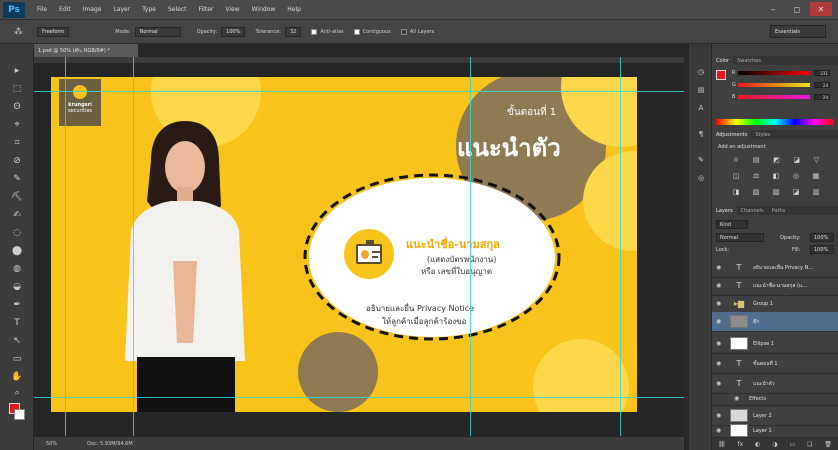 The height and width of the screenshot is (450, 838). Describe the element at coordinates (736, 192) in the screenshot. I see `invert-icon: ◨` at that location.